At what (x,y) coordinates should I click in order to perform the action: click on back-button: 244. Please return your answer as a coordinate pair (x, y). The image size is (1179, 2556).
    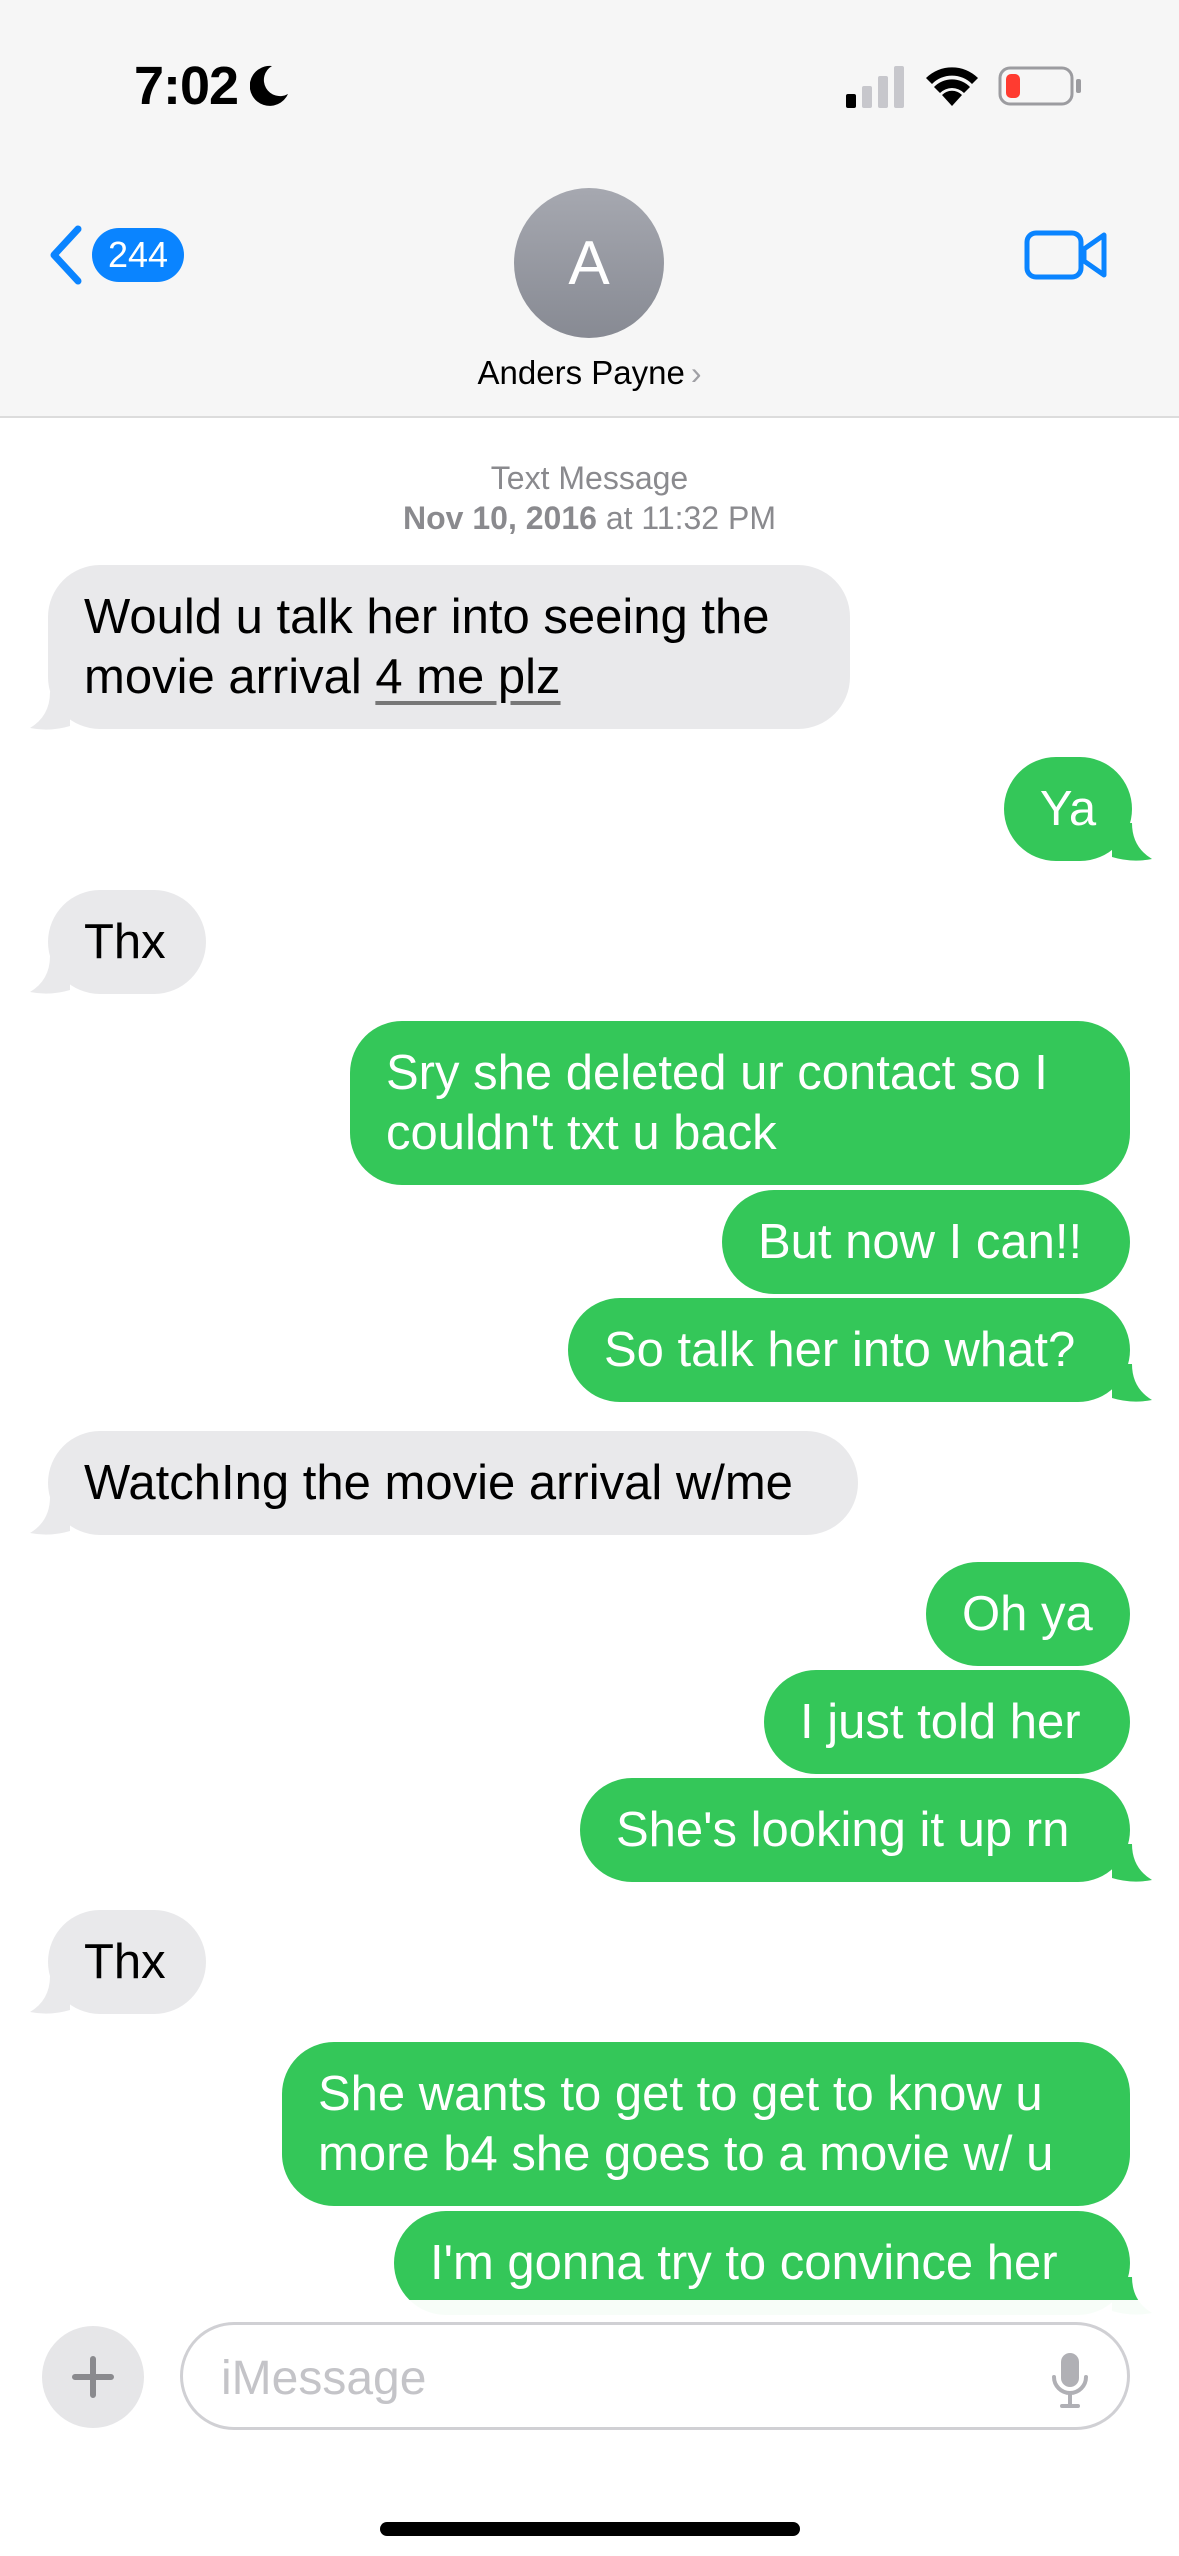
    Looking at the image, I should click on (116, 255).